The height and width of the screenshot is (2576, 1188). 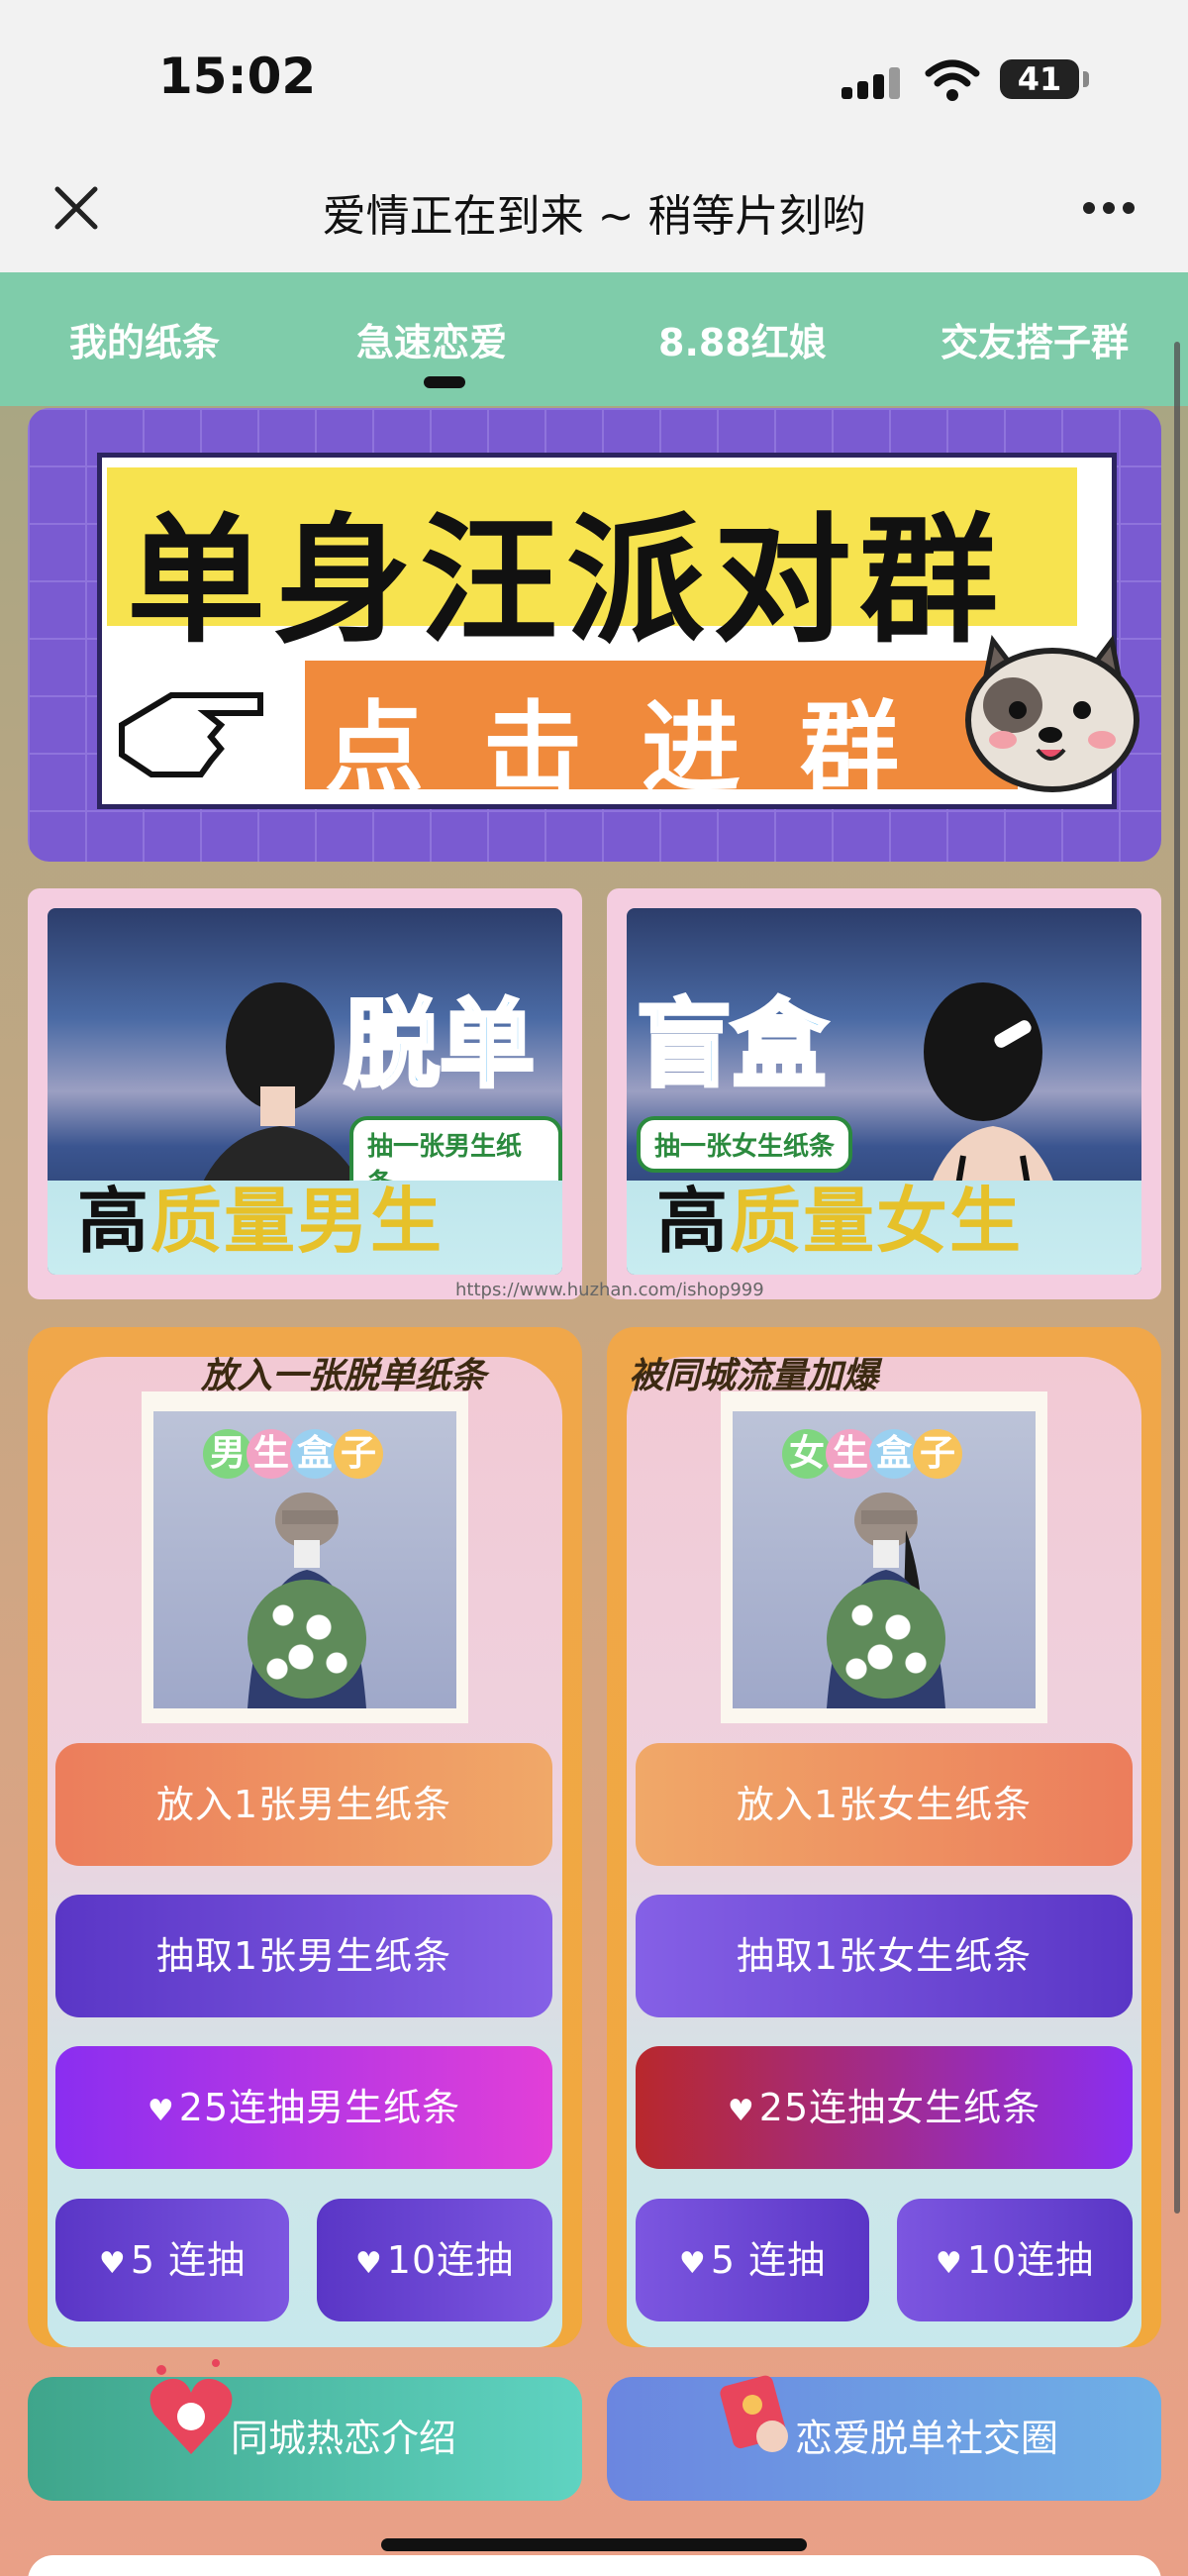 I want to click on card-headline: 高质量男生, so click(x=261, y=1221).